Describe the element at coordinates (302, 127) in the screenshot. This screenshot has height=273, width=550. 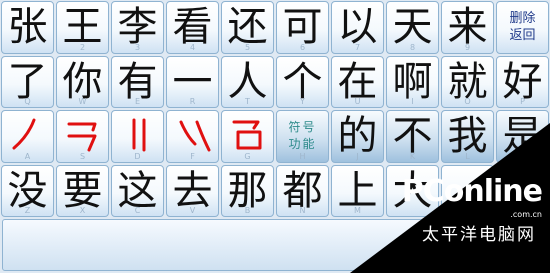
I see `label-line: 符号` at that location.